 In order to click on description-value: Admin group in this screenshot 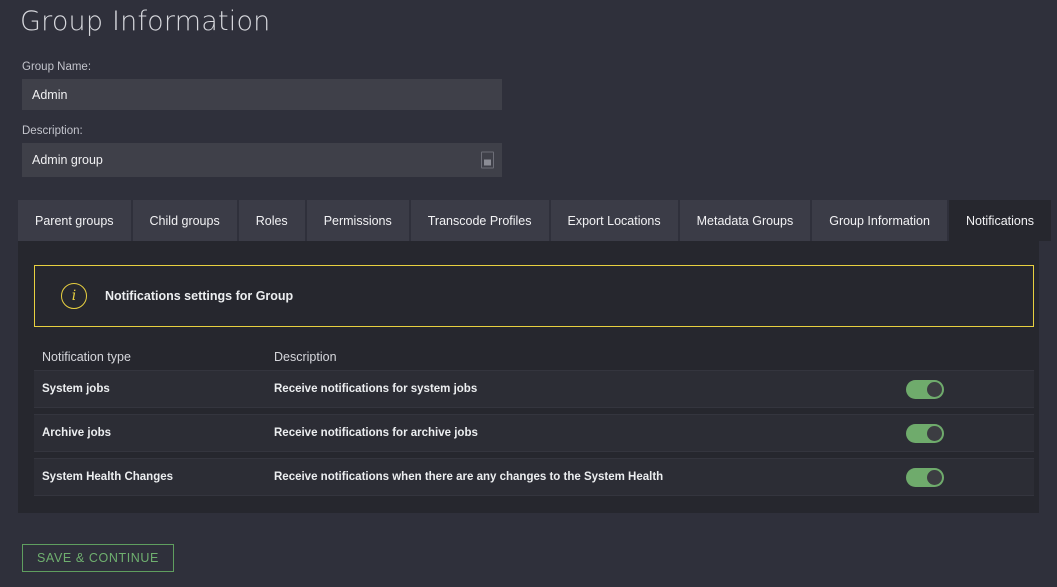, I will do `click(67, 160)`.